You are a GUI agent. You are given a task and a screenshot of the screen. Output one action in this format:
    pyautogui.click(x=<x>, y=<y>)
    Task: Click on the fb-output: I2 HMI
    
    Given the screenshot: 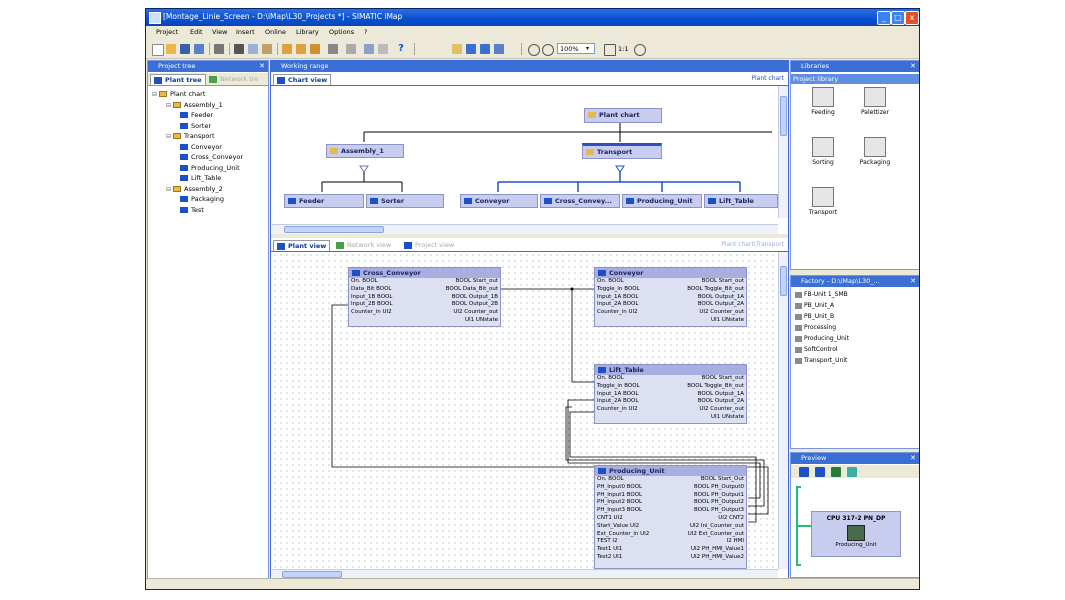 What is the action you would take?
    pyautogui.click(x=735, y=542)
    